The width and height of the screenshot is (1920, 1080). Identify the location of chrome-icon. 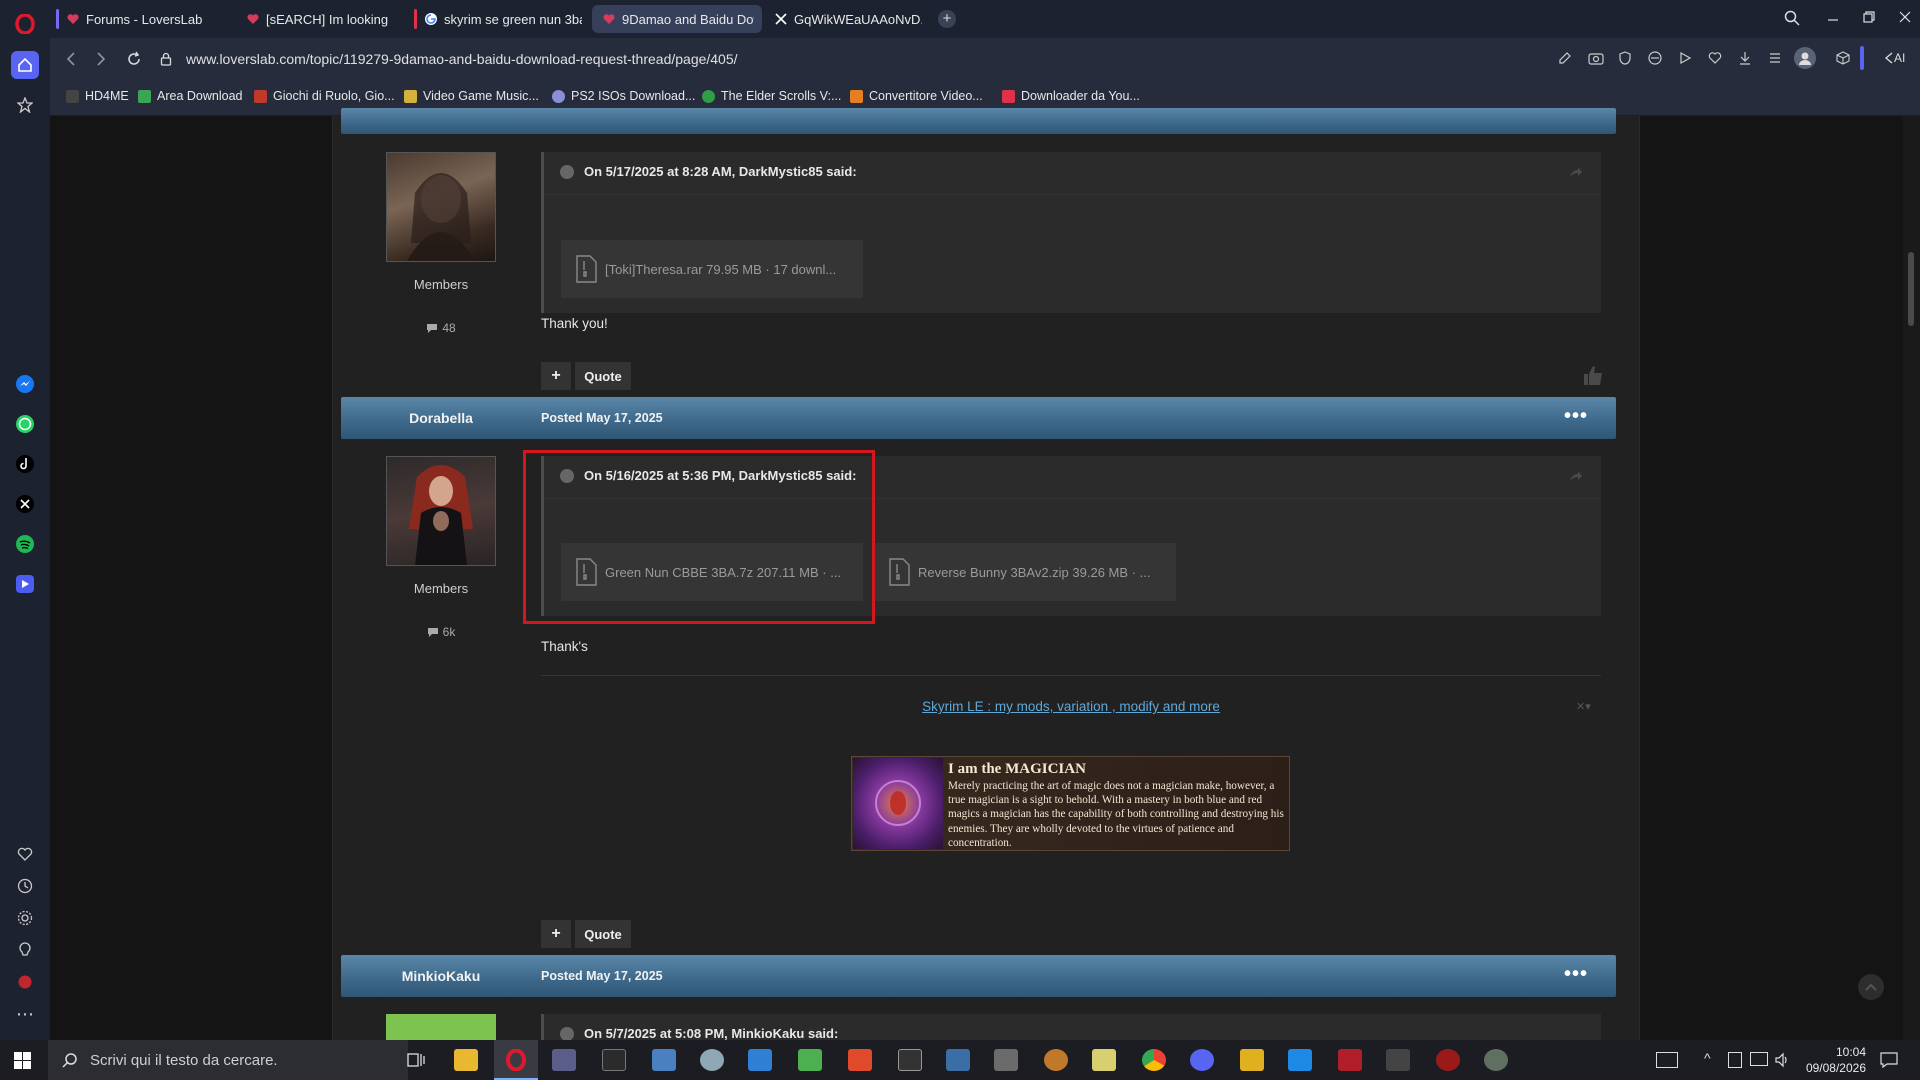
(1154, 1060).